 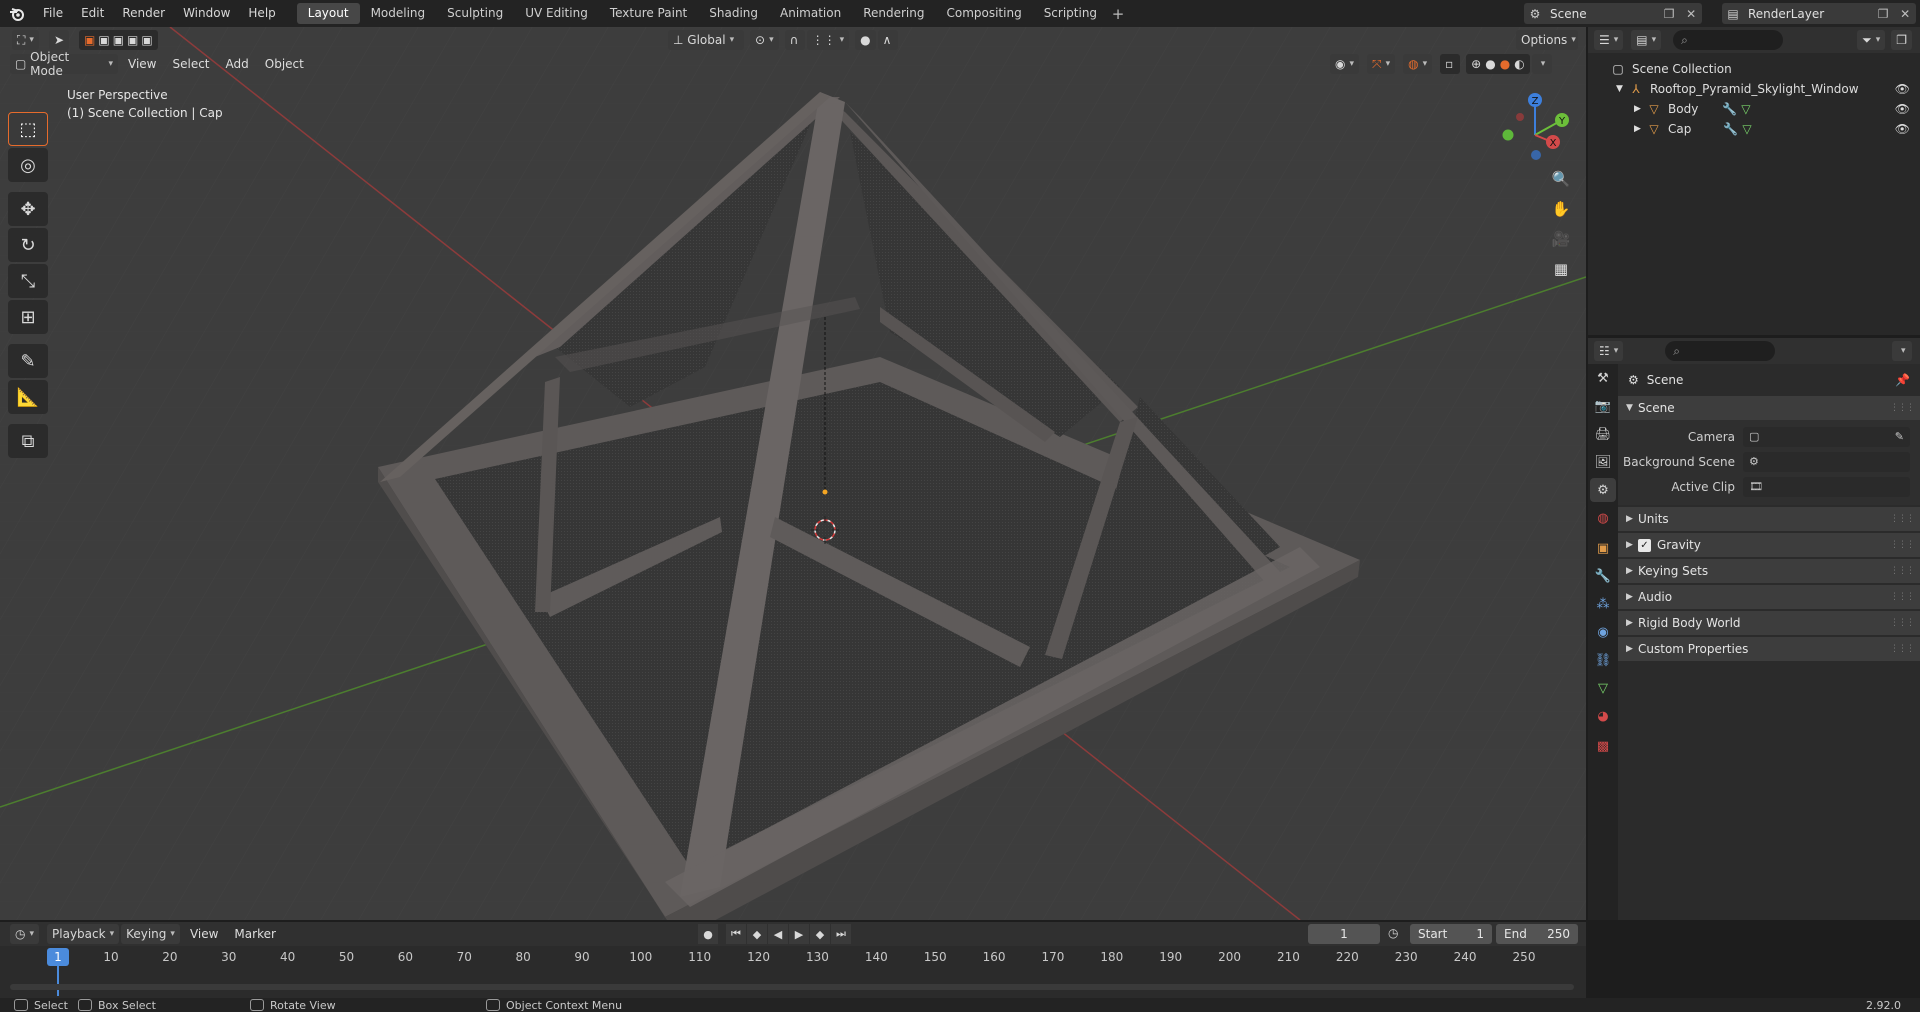 I want to click on eyedropper-icon: ✎, so click(x=1899, y=436).